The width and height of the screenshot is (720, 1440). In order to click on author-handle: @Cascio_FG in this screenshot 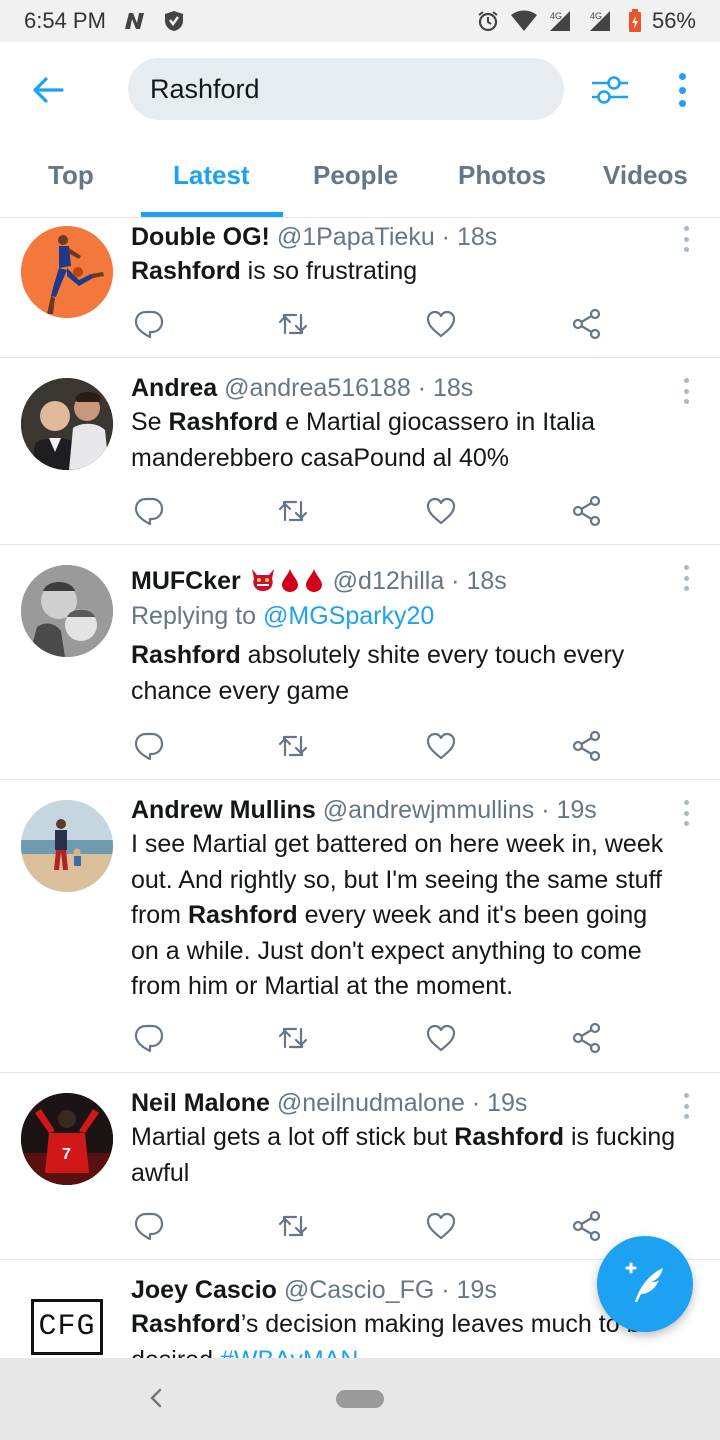, I will do `click(359, 1290)`.